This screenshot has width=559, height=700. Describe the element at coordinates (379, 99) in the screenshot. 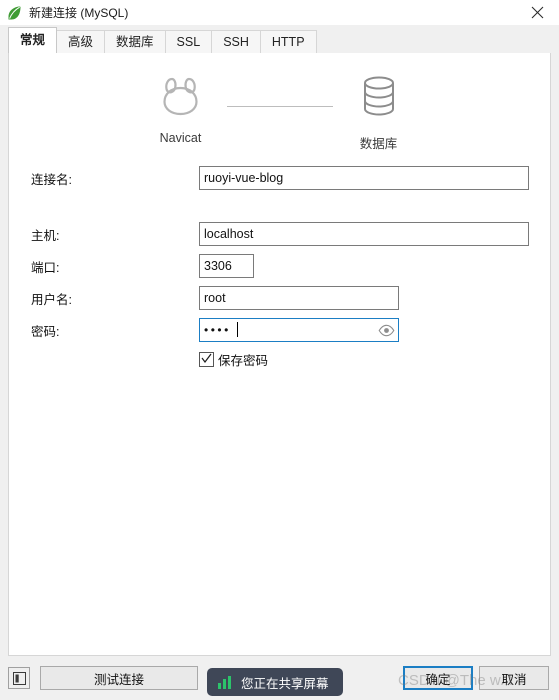

I see `database-cylinder-icon` at that location.